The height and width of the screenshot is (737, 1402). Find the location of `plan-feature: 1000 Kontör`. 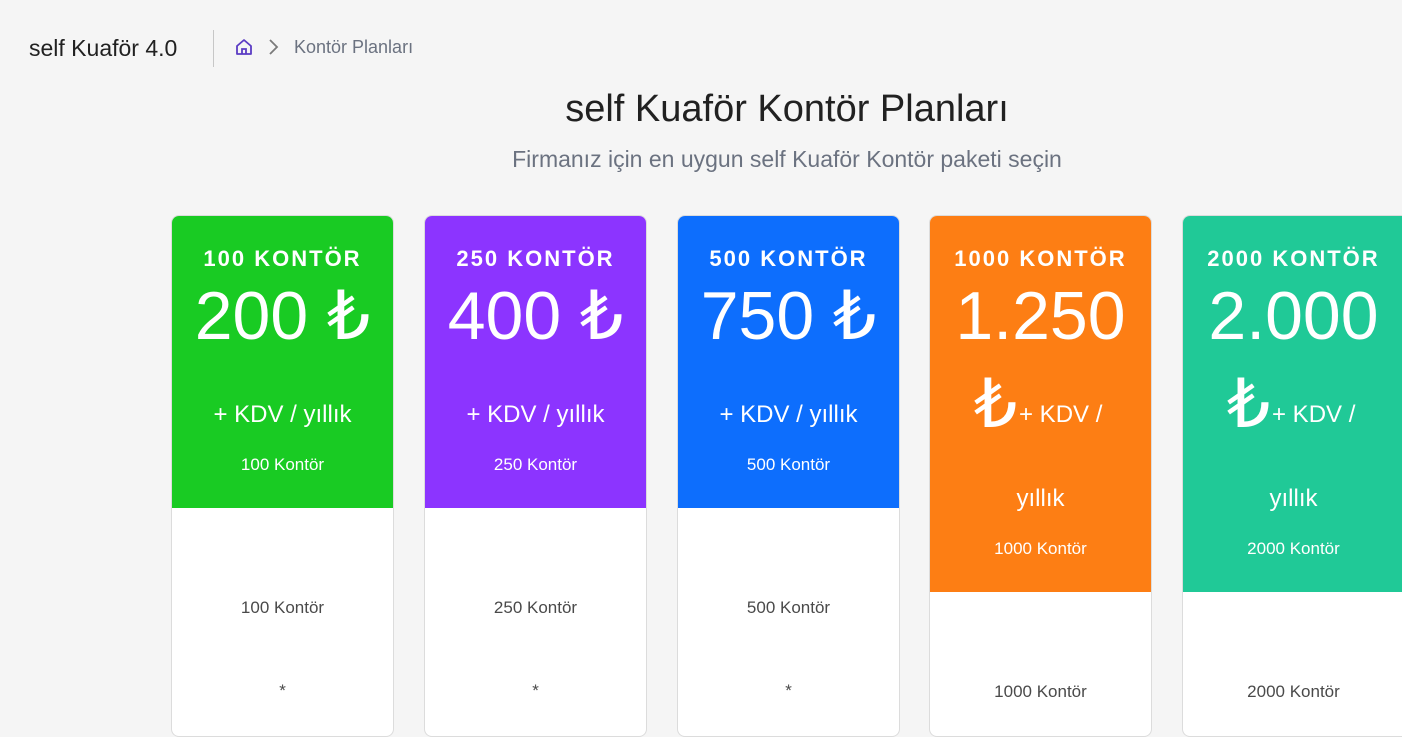

plan-feature: 1000 Kontör is located at coordinates (1040, 691).